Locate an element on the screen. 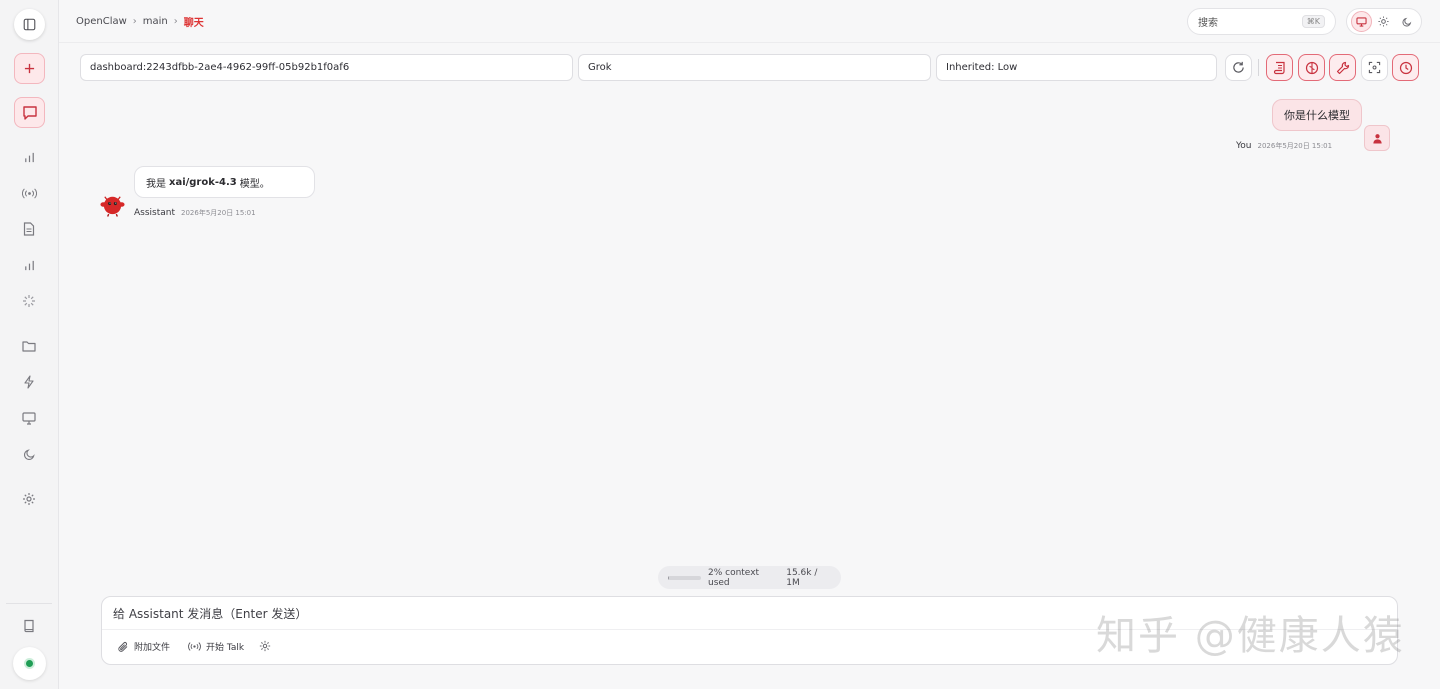 The image size is (1440, 689). sidebar-item-nodes is located at coordinates (29, 418).